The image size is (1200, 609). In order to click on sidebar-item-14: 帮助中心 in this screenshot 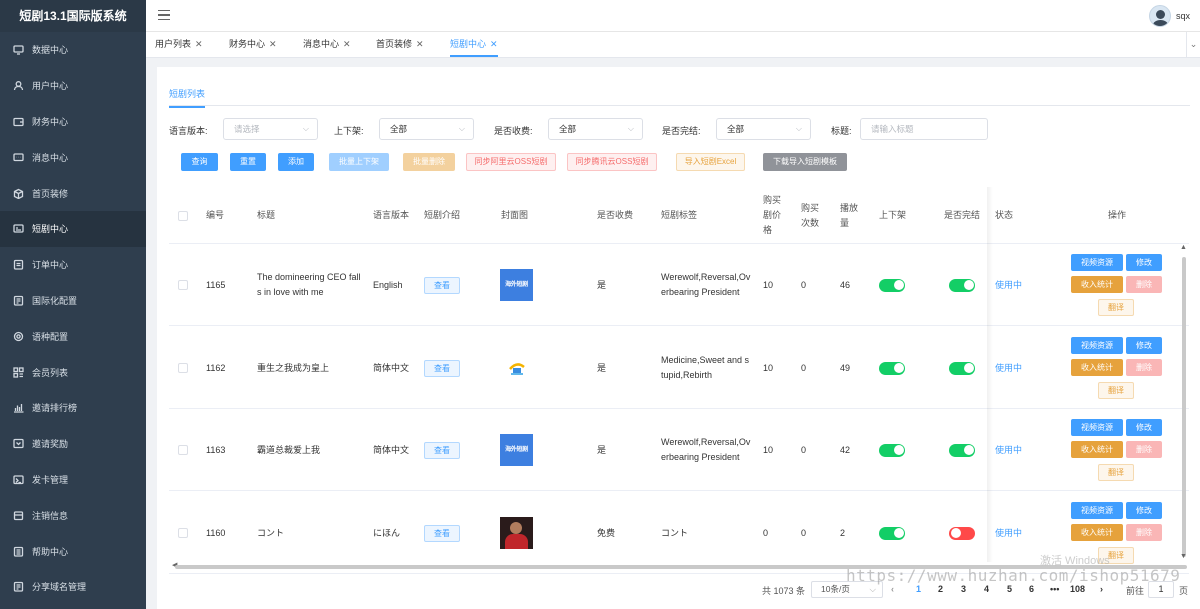, I will do `click(73, 551)`.